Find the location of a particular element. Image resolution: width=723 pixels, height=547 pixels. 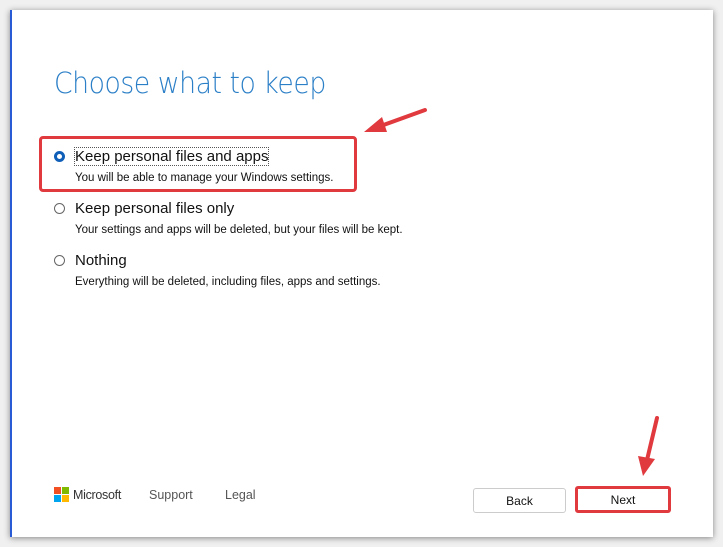

arrow-to-next-icon is located at coordinates (648, 446).